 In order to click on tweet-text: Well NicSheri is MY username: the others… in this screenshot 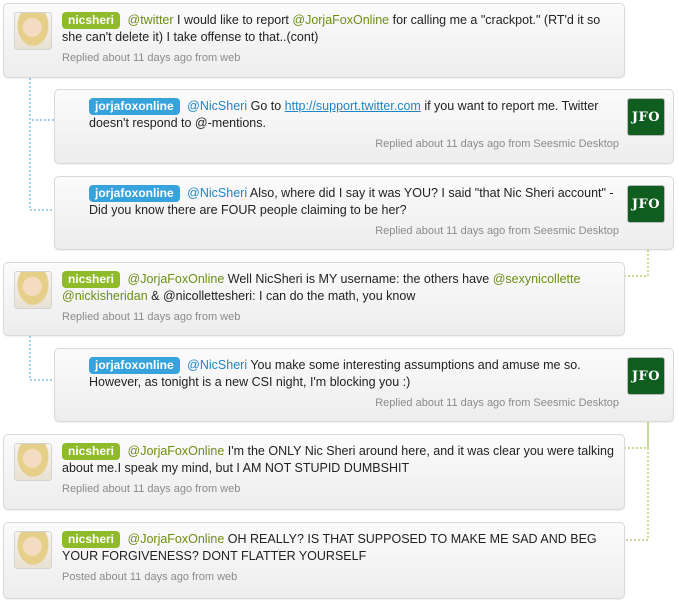, I will do `click(358, 279)`.